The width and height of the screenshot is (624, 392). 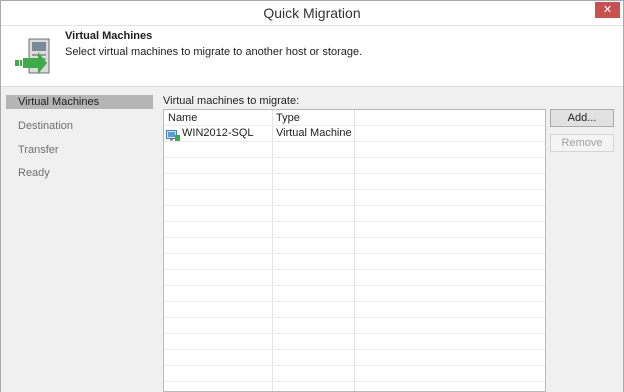 I want to click on window-title: Quick Migration, so click(x=312, y=13).